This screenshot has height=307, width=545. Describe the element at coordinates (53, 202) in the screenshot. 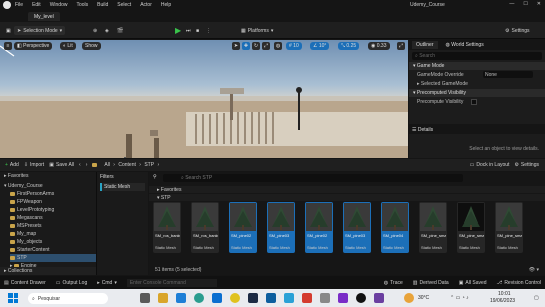

I see `folder-item: FPWeapon` at that location.